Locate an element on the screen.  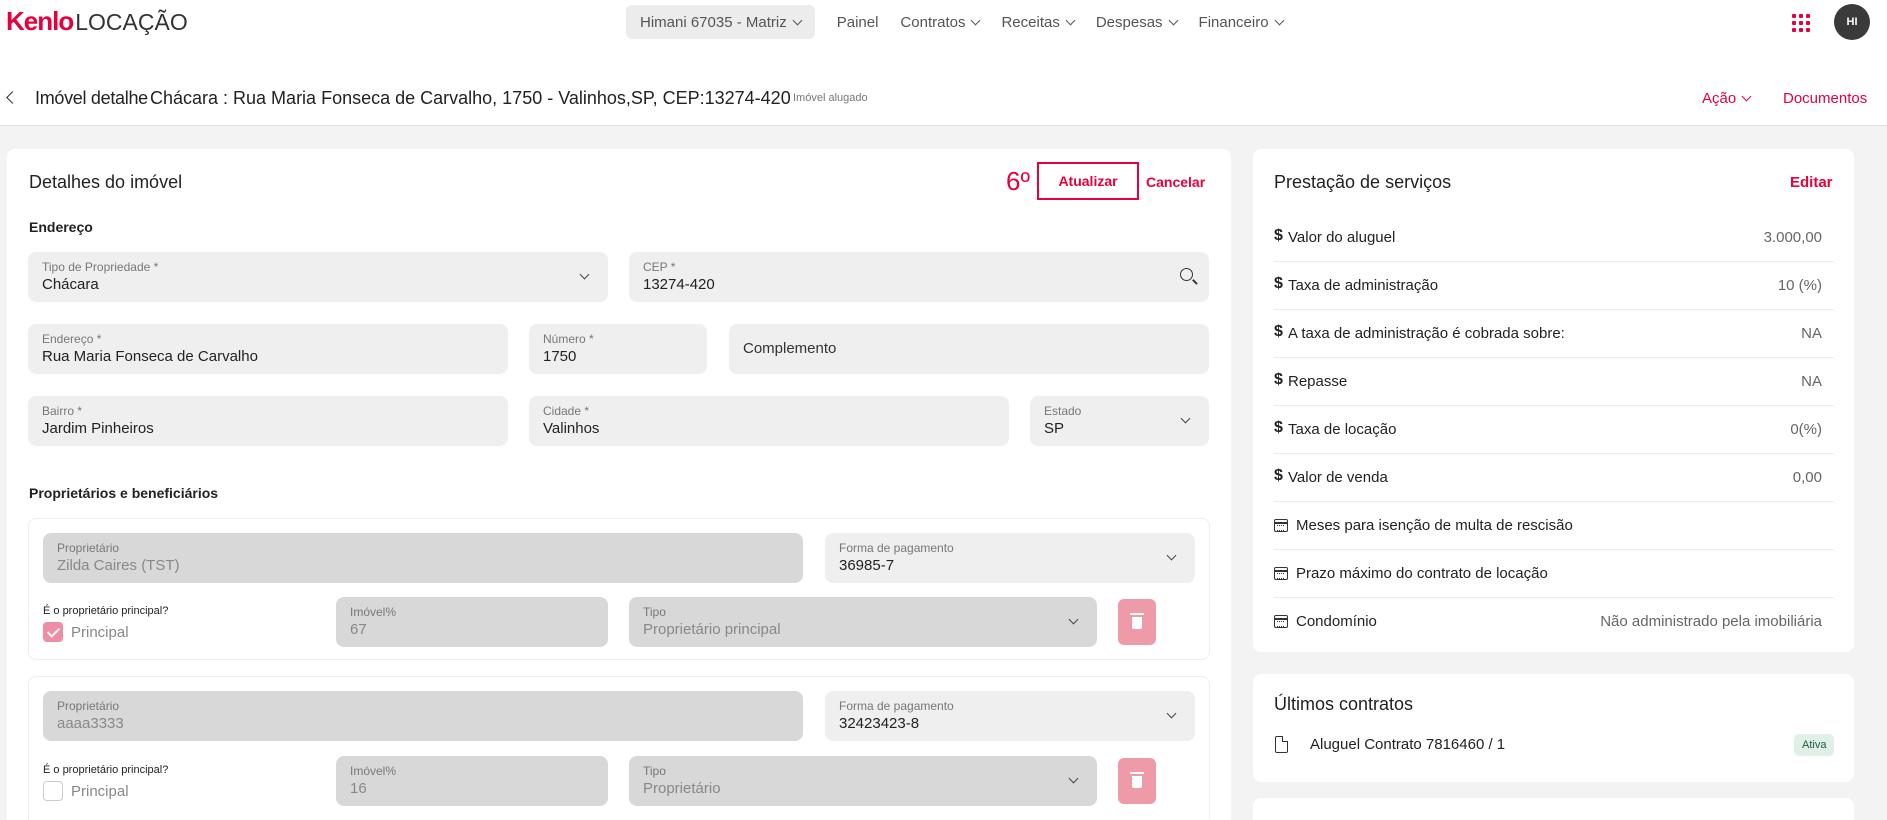
nav-item-despesas: Despesas is located at coordinates (1136, 22).